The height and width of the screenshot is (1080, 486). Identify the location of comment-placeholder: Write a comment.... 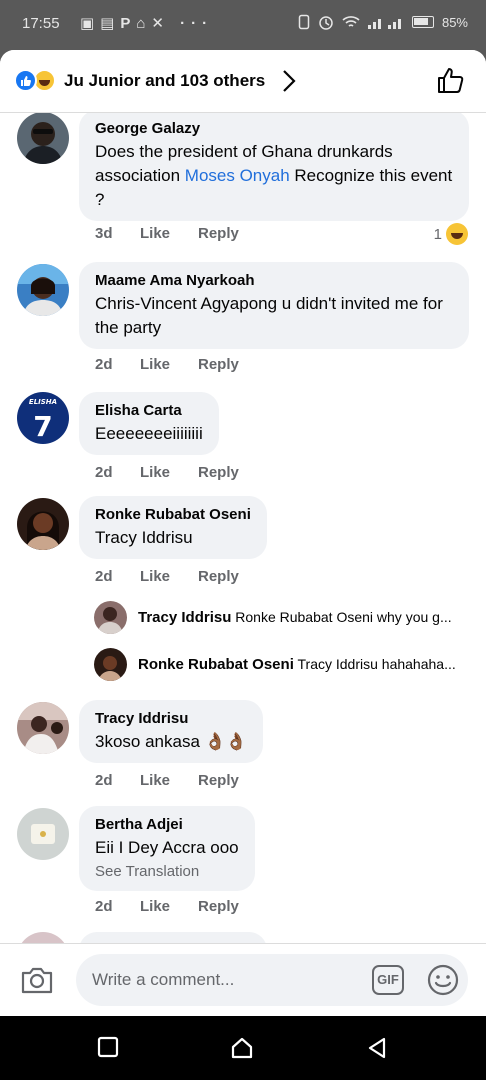
(163, 979).